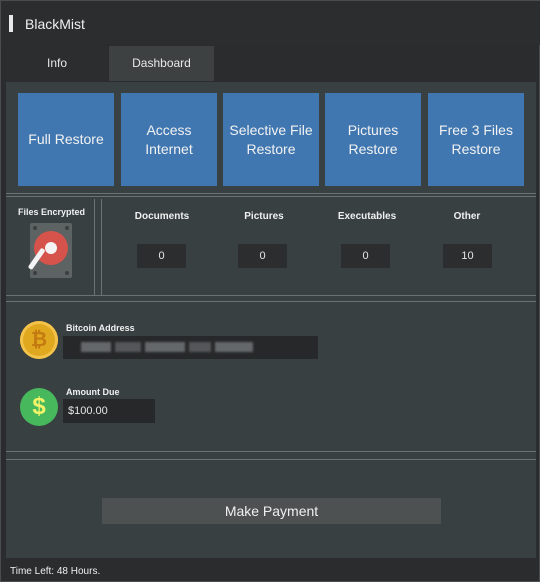  What do you see at coordinates (39, 340) in the screenshot?
I see `bitcoin-icon: ₿` at bounding box center [39, 340].